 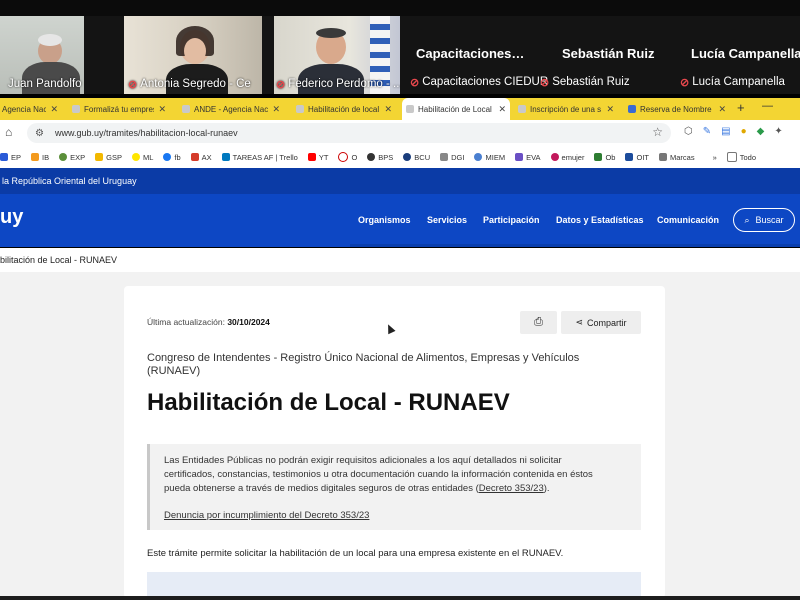 I want to click on bookmark-miem: MIEM, so click(x=489, y=157).